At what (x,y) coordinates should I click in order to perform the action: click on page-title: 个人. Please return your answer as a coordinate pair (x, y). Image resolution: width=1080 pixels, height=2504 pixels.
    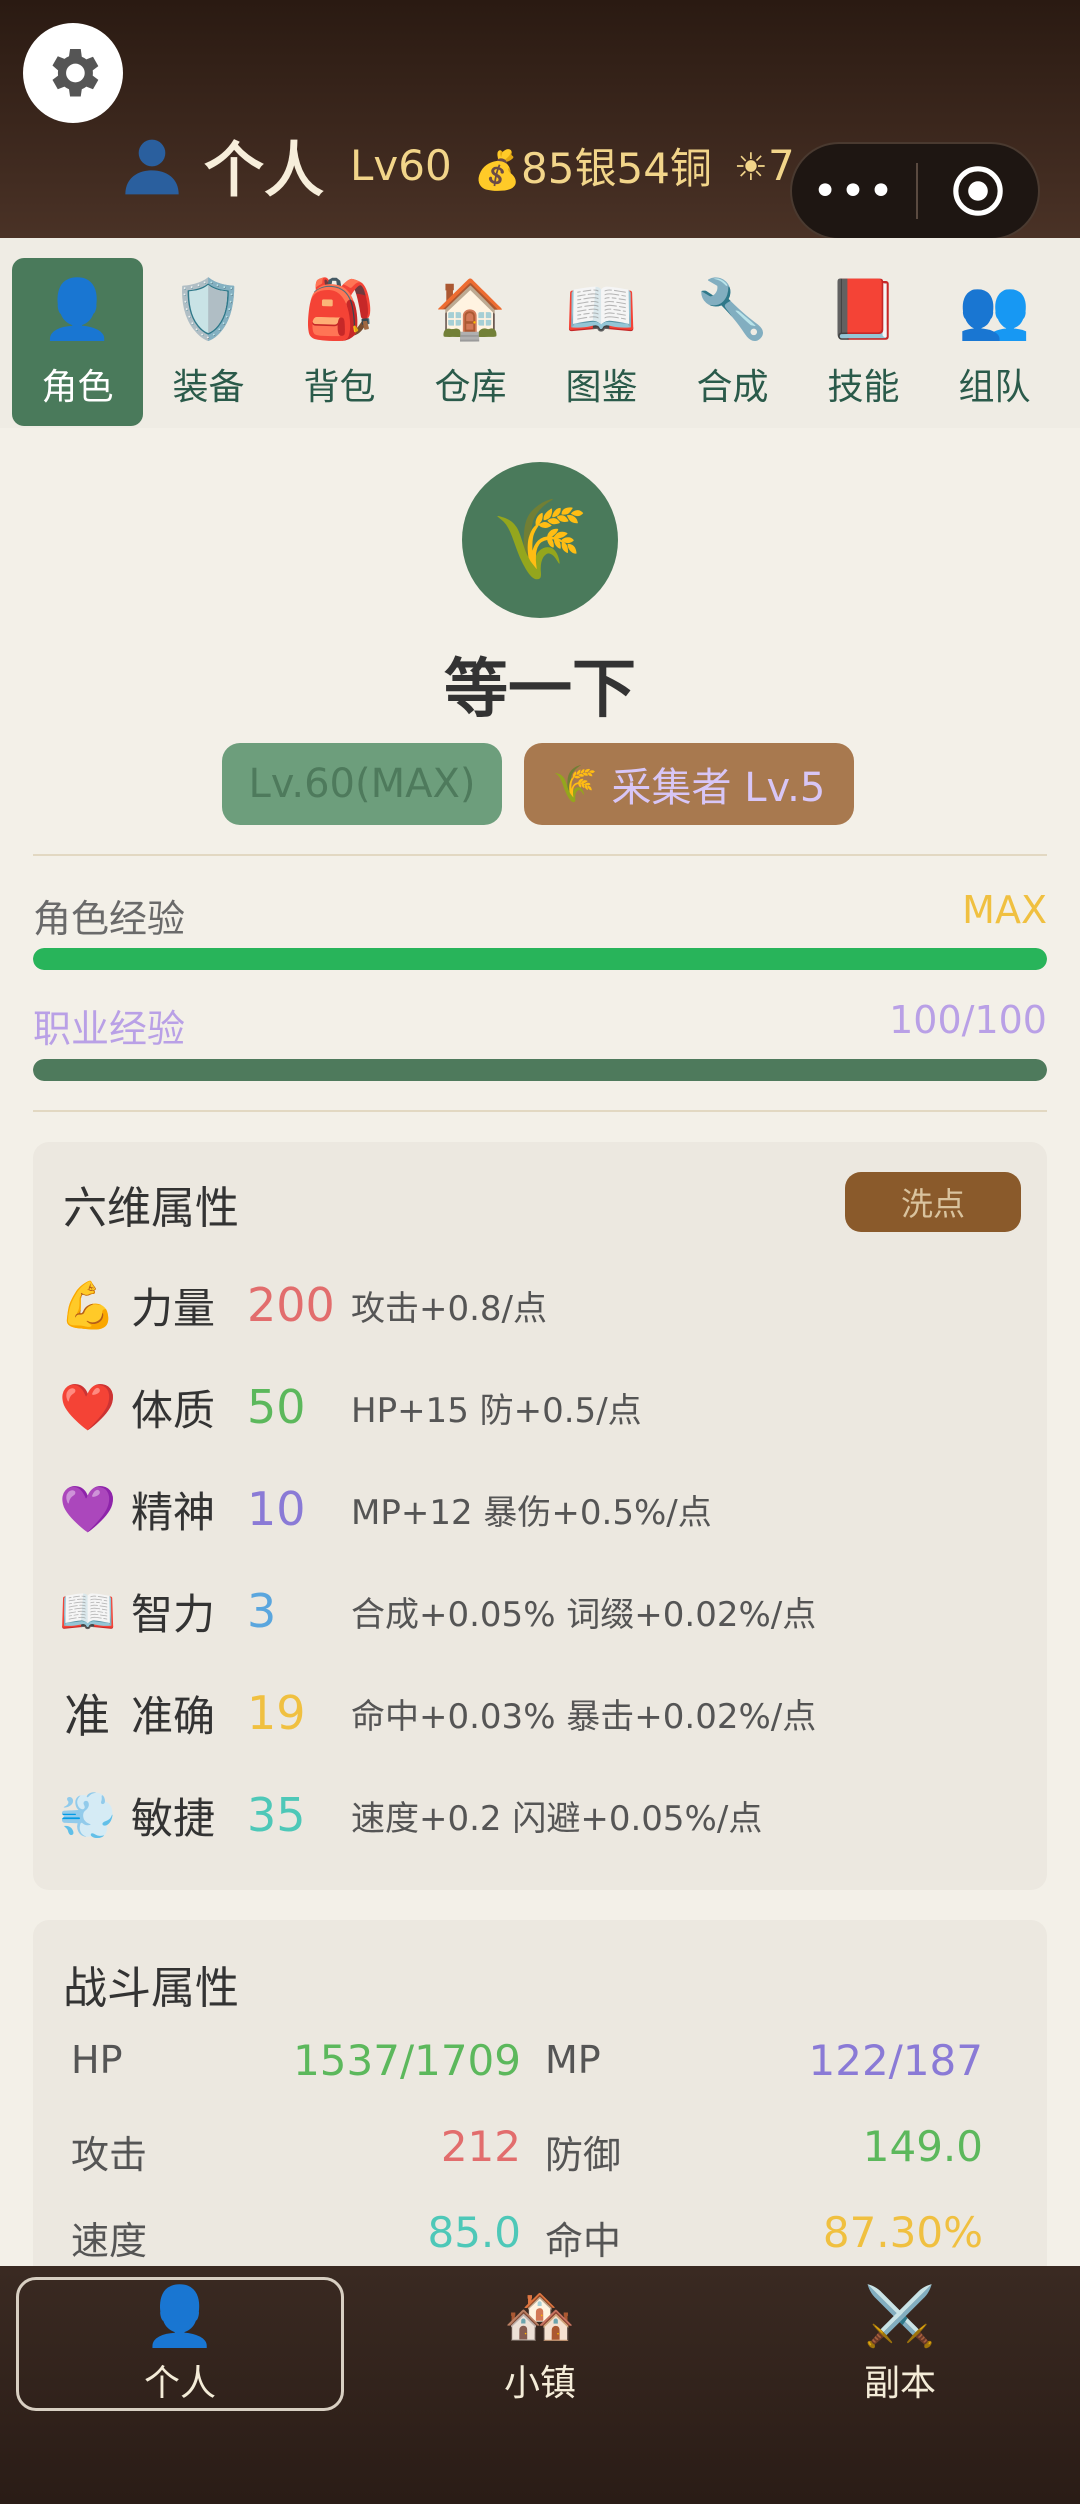
    Looking at the image, I should click on (264, 170).